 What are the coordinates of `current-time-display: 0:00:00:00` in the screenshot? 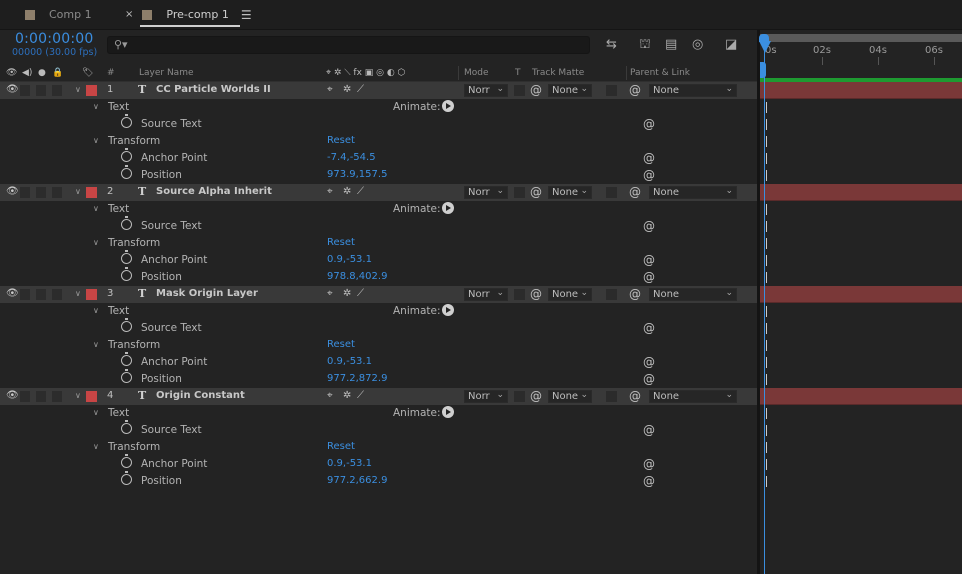 It's located at (54, 39).